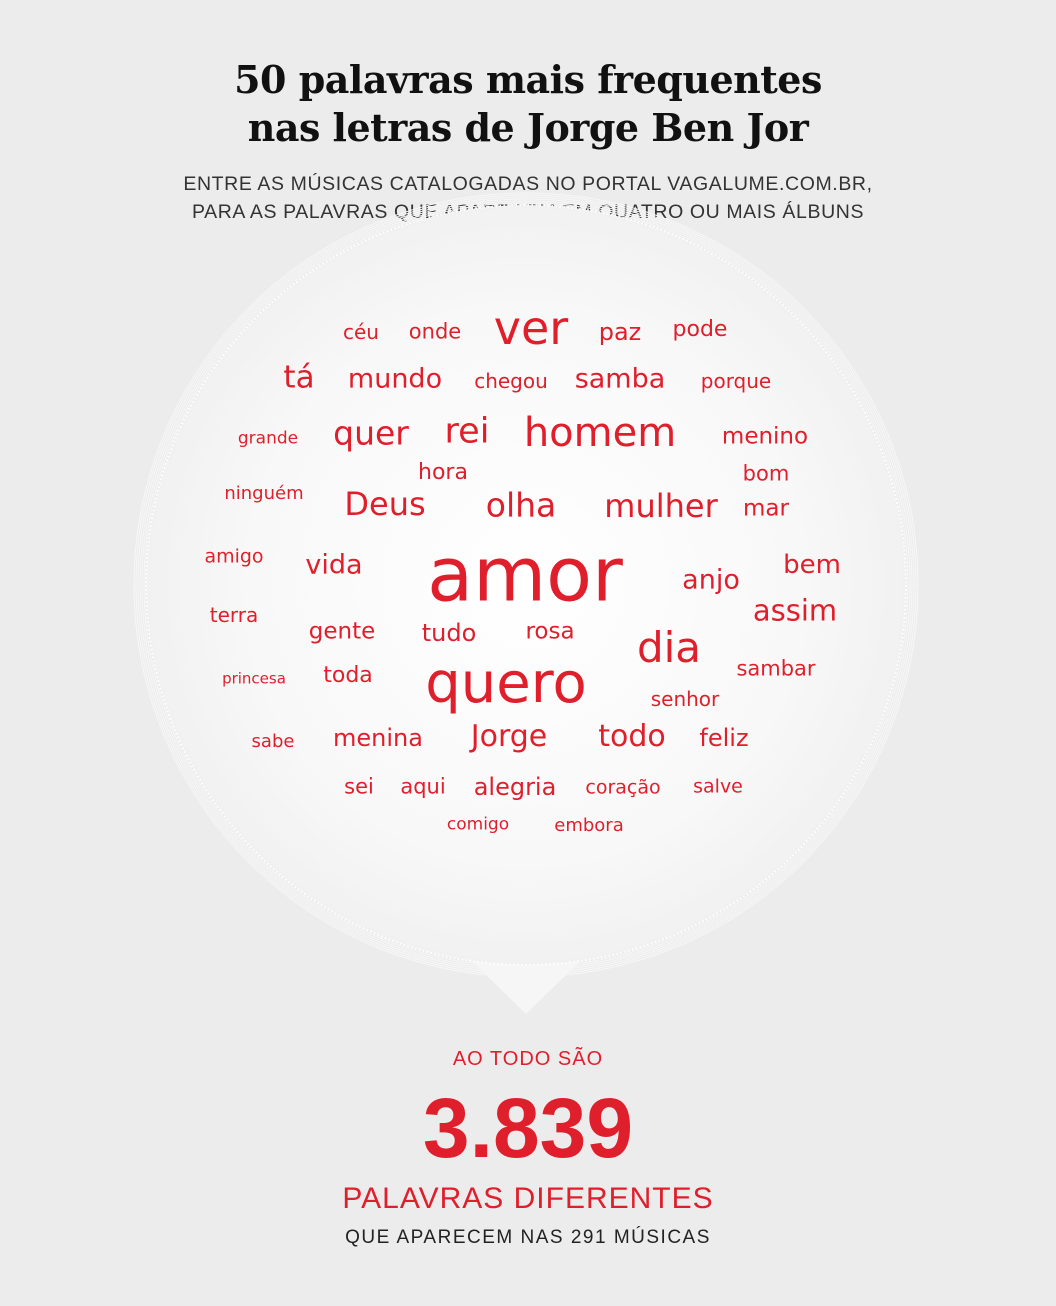  I want to click on word-hora: hora, so click(443, 472).